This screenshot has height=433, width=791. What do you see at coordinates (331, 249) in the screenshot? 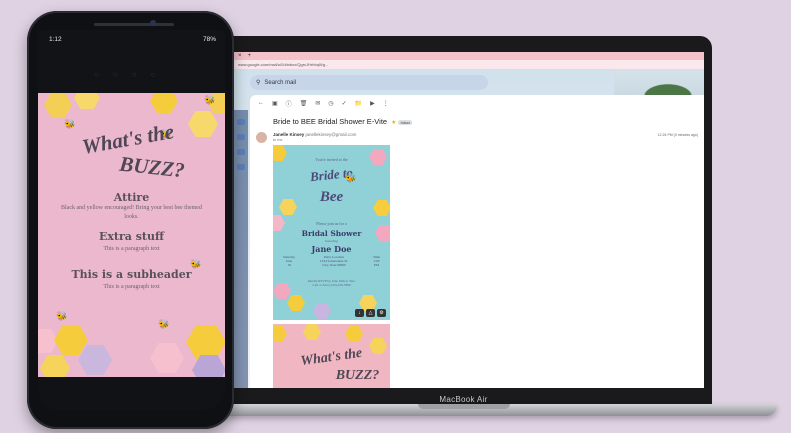
I see `evite-name: Jane Doe` at bounding box center [331, 249].